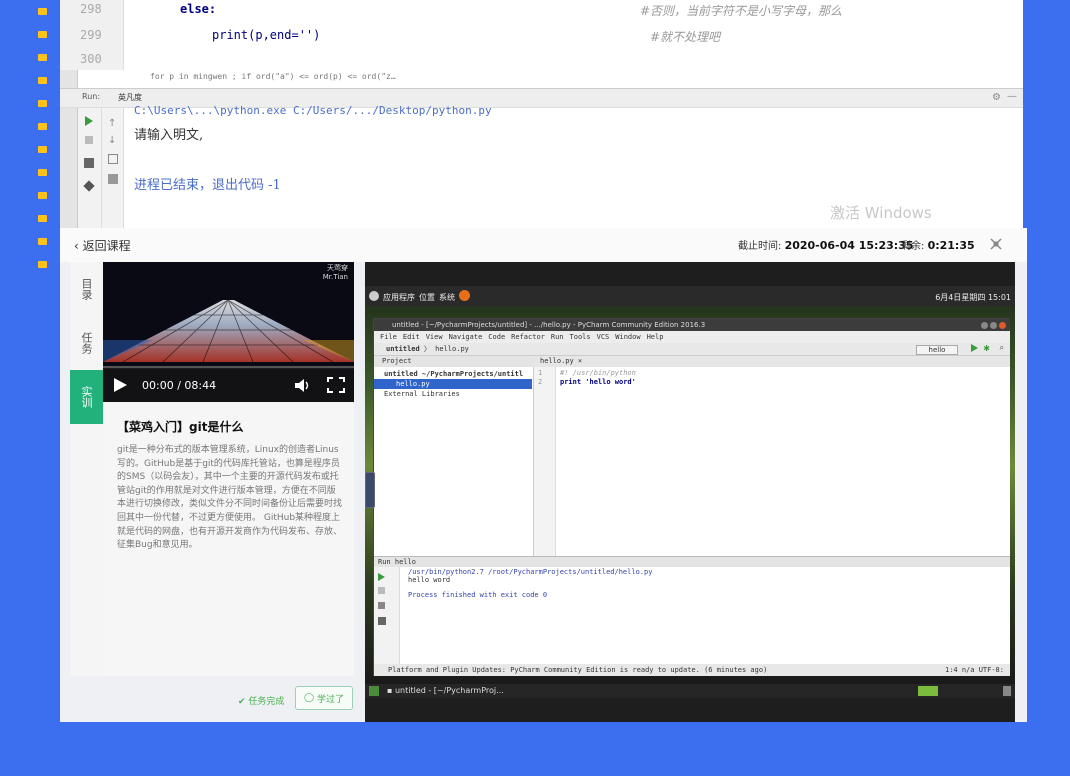  Describe the element at coordinates (996, 244) in the screenshot. I see `collapse-icon` at that location.